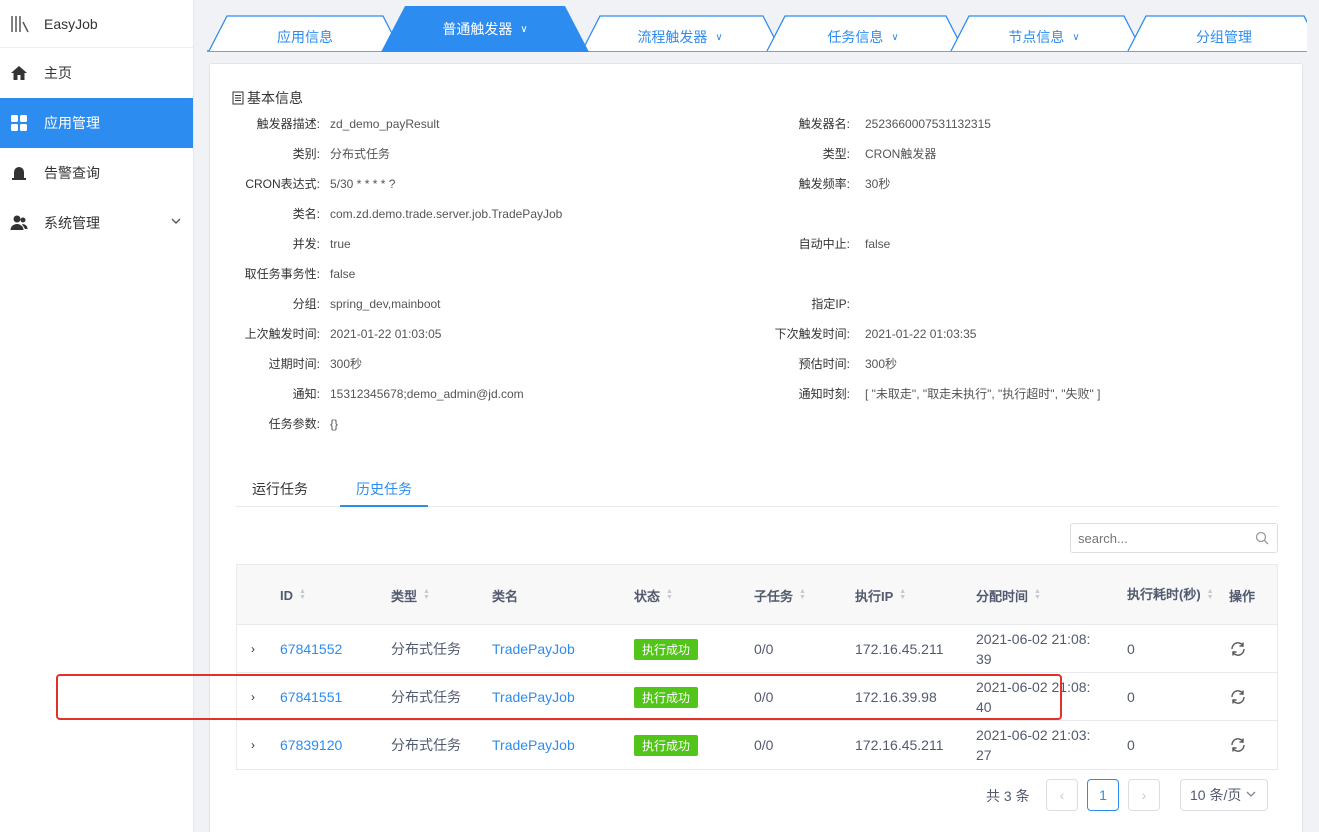 This screenshot has width=1319, height=832. Describe the element at coordinates (19, 73) in the screenshot. I see `home-icon` at that location.